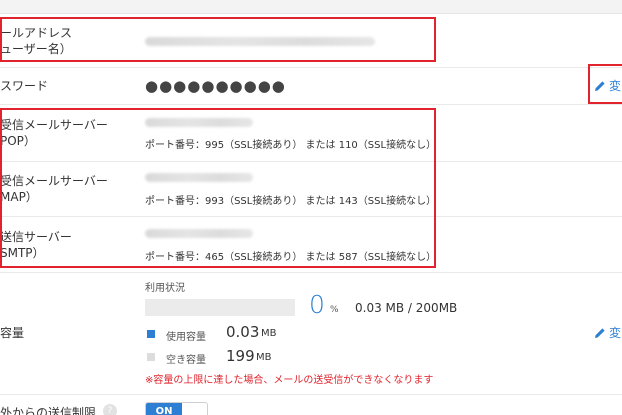  Describe the element at coordinates (48, 410) in the screenshot. I see `send-limit-label: 外からの送信制限` at that location.